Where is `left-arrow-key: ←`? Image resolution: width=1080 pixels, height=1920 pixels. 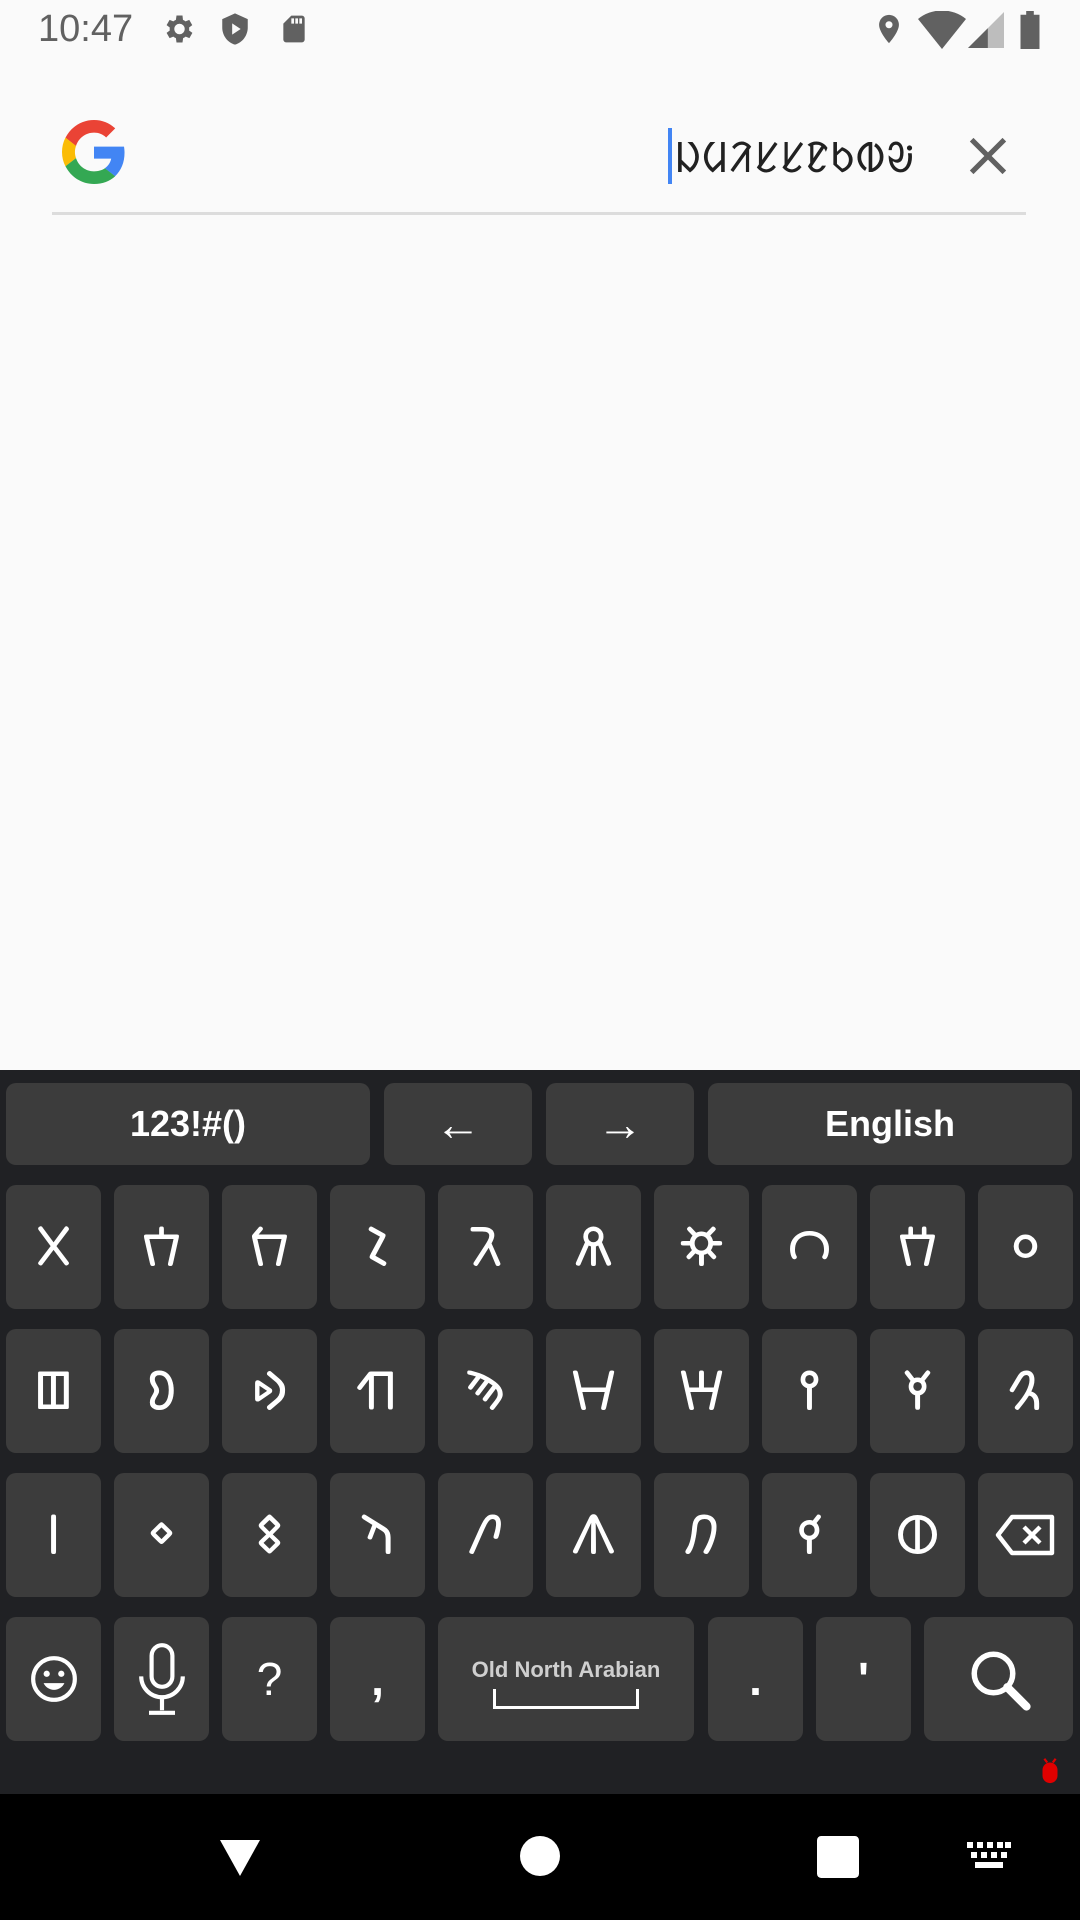 left-arrow-key: ← is located at coordinates (458, 1124).